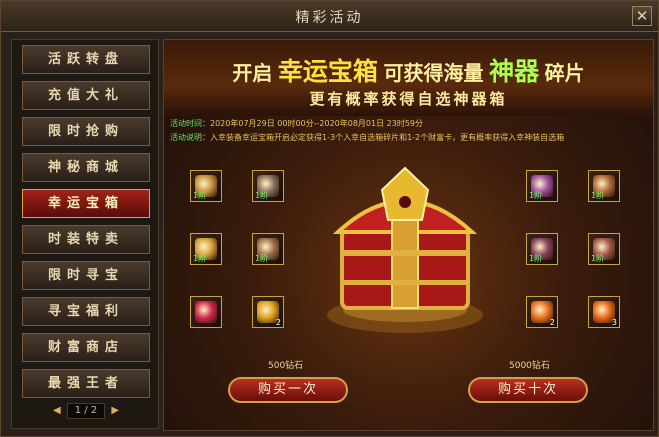  What do you see at coordinates (86, 131) in the screenshot?
I see `sidebar-item-3: 限时抢购` at bounding box center [86, 131].